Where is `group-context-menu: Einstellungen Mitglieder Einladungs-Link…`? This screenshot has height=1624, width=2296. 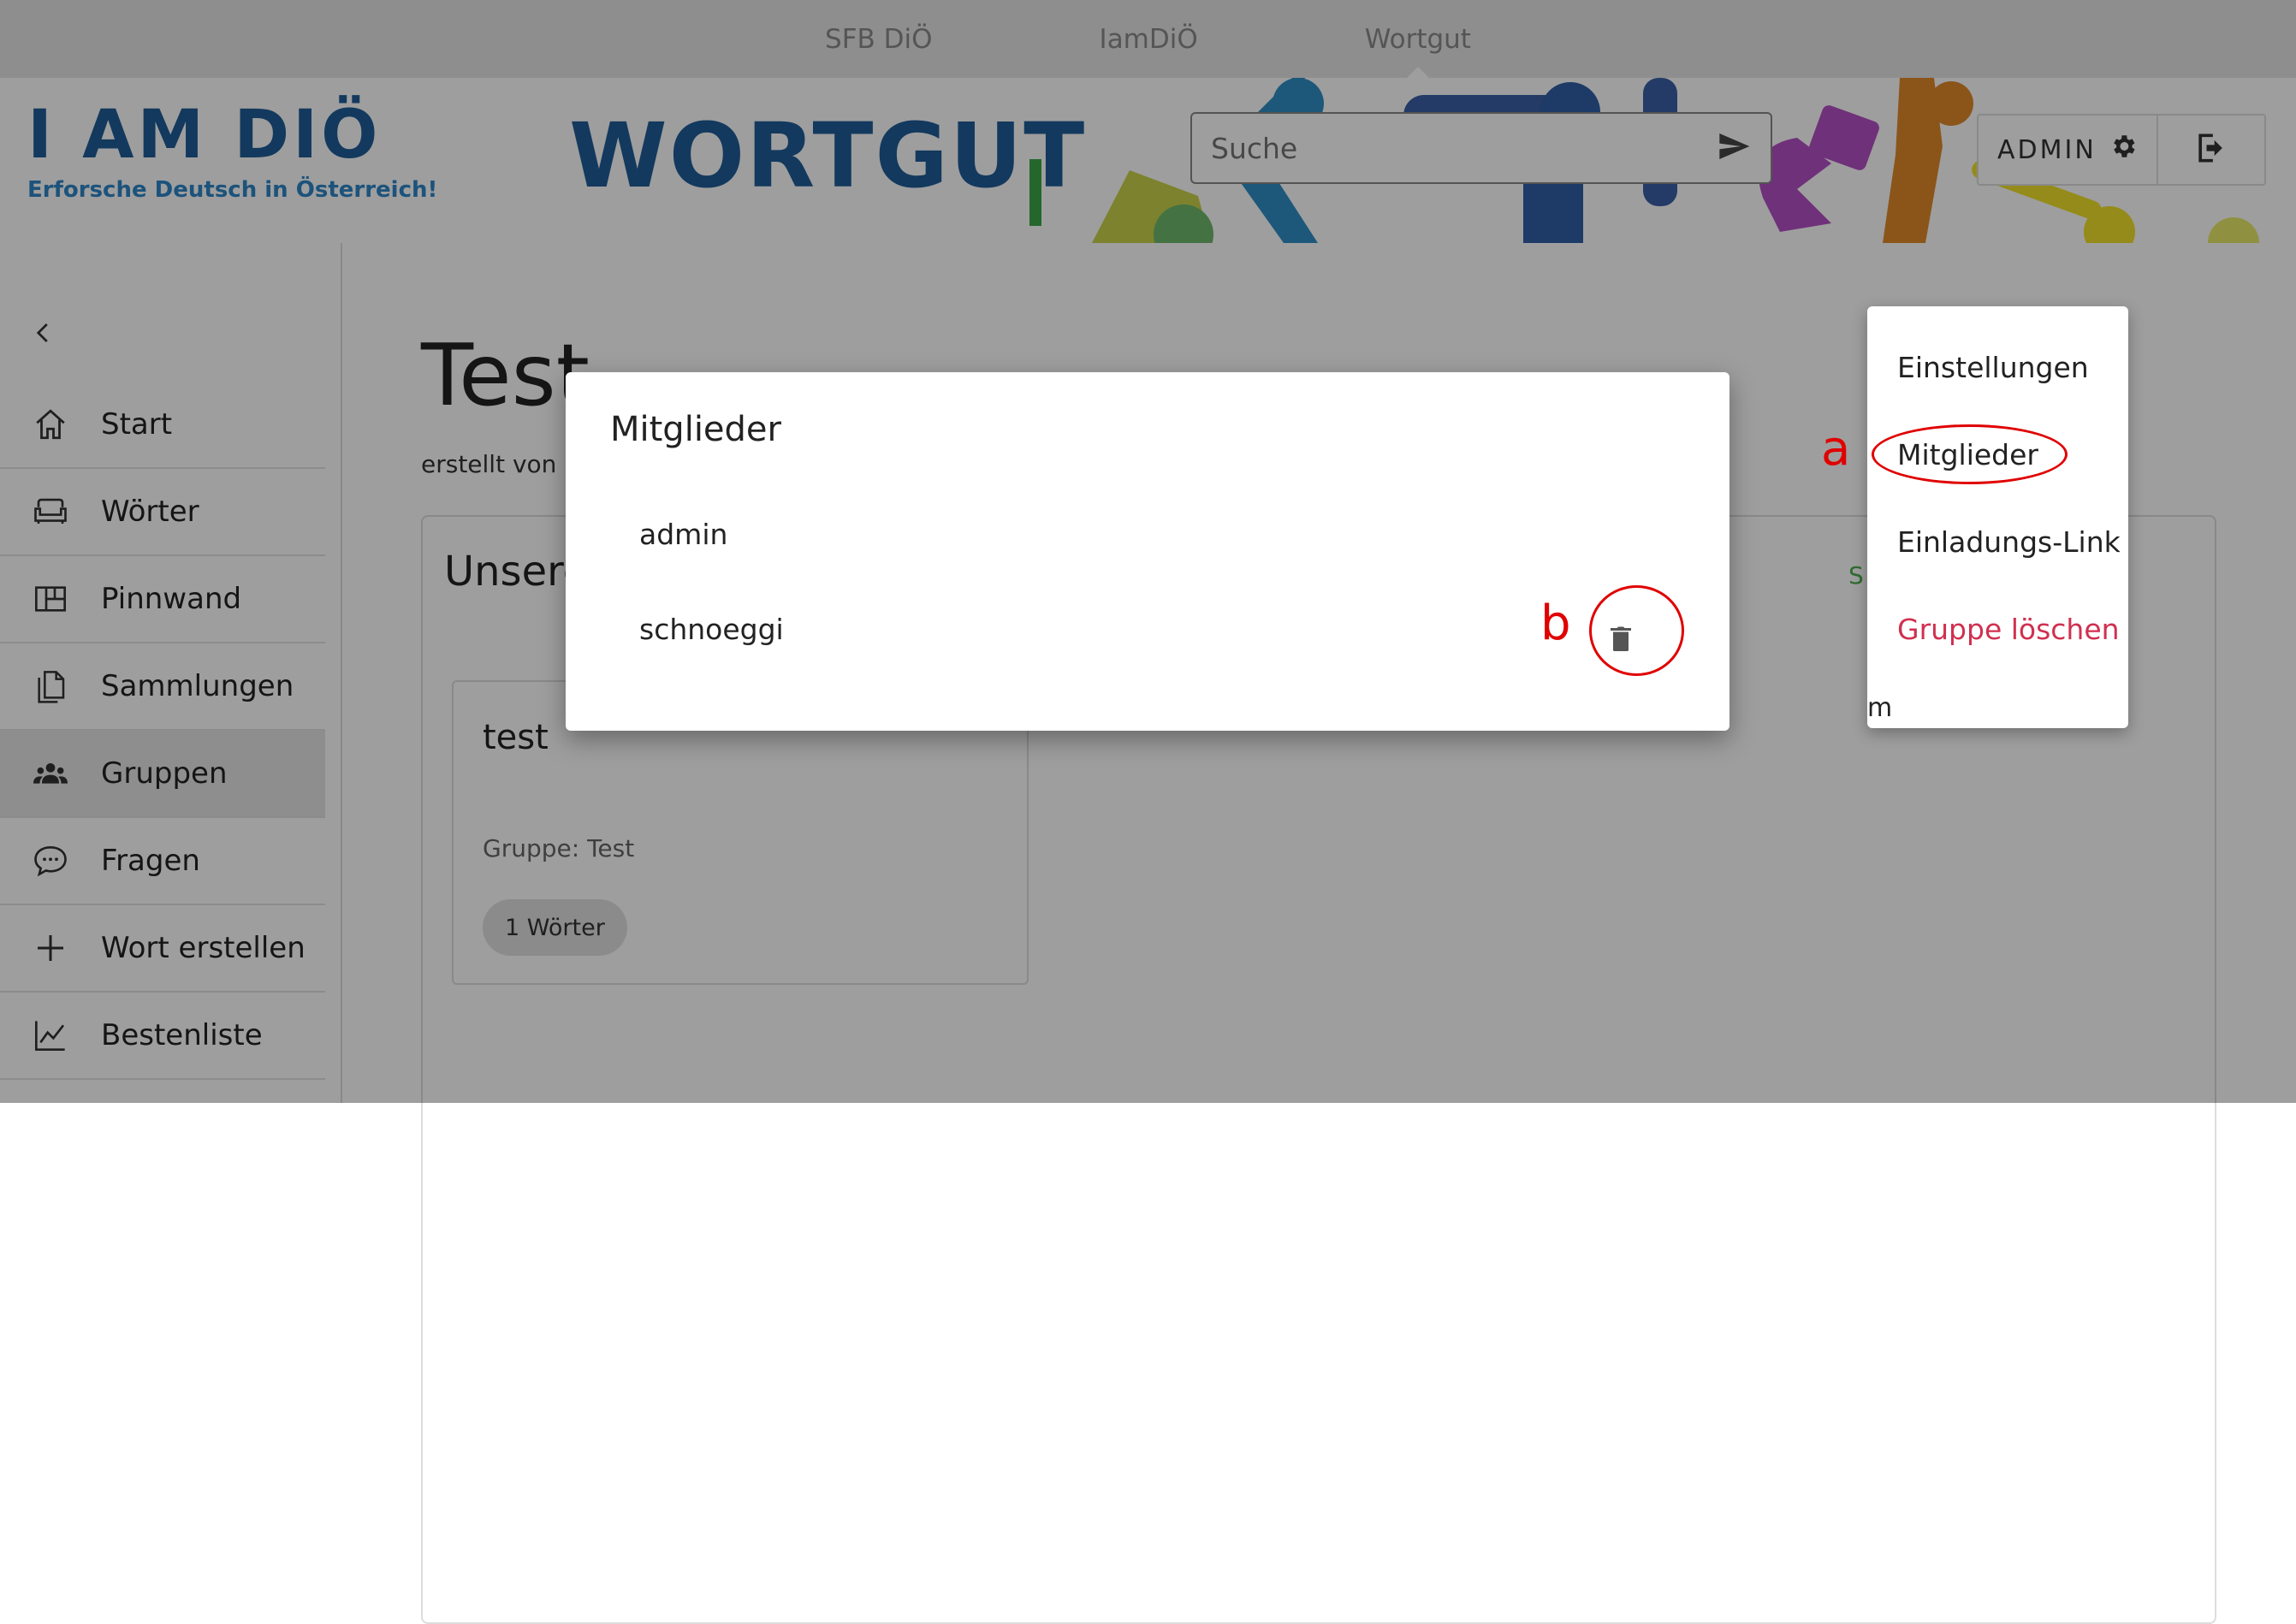 group-context-menu: Einstellungen Mitglieder Einladungs-Link… is located at coordinates (1997, 517).